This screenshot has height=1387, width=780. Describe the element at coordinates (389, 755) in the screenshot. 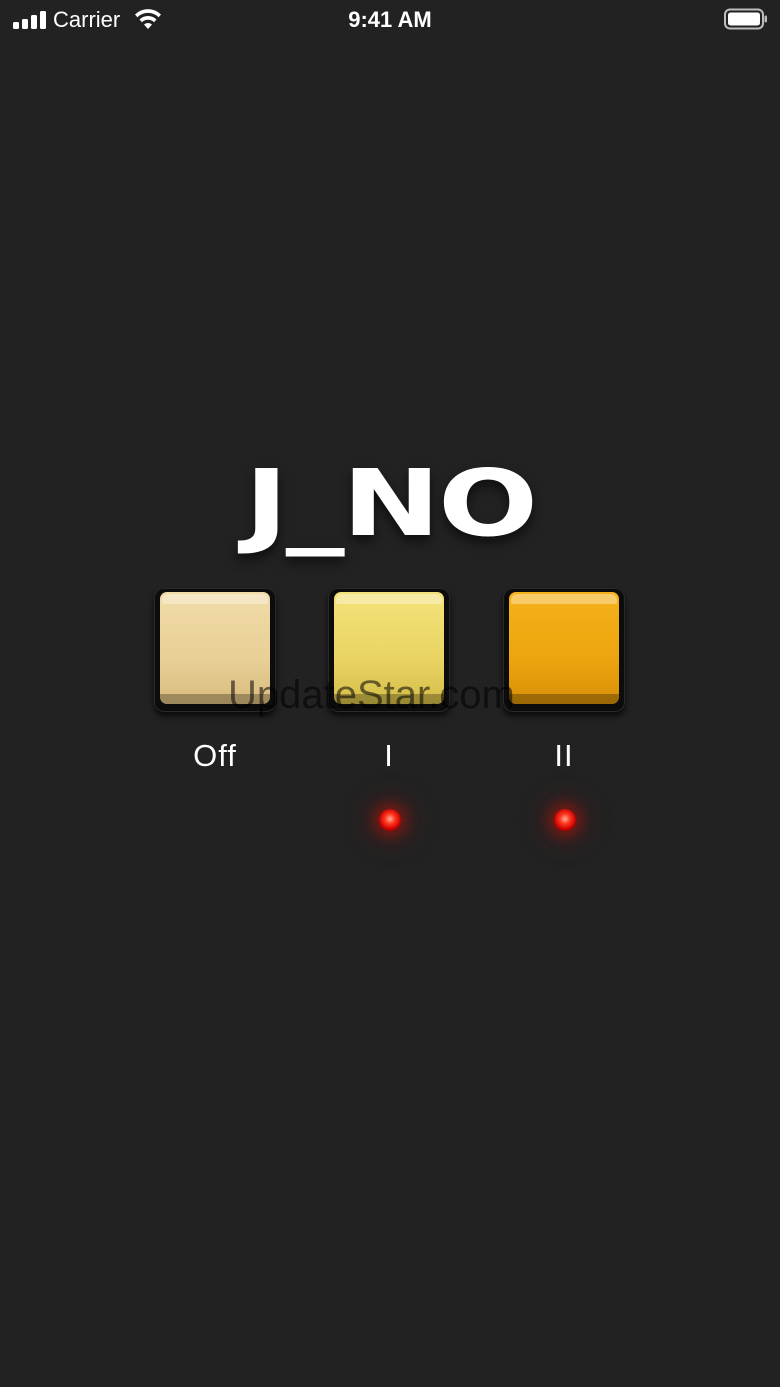

I see `chorus-i-label: I` at that location.